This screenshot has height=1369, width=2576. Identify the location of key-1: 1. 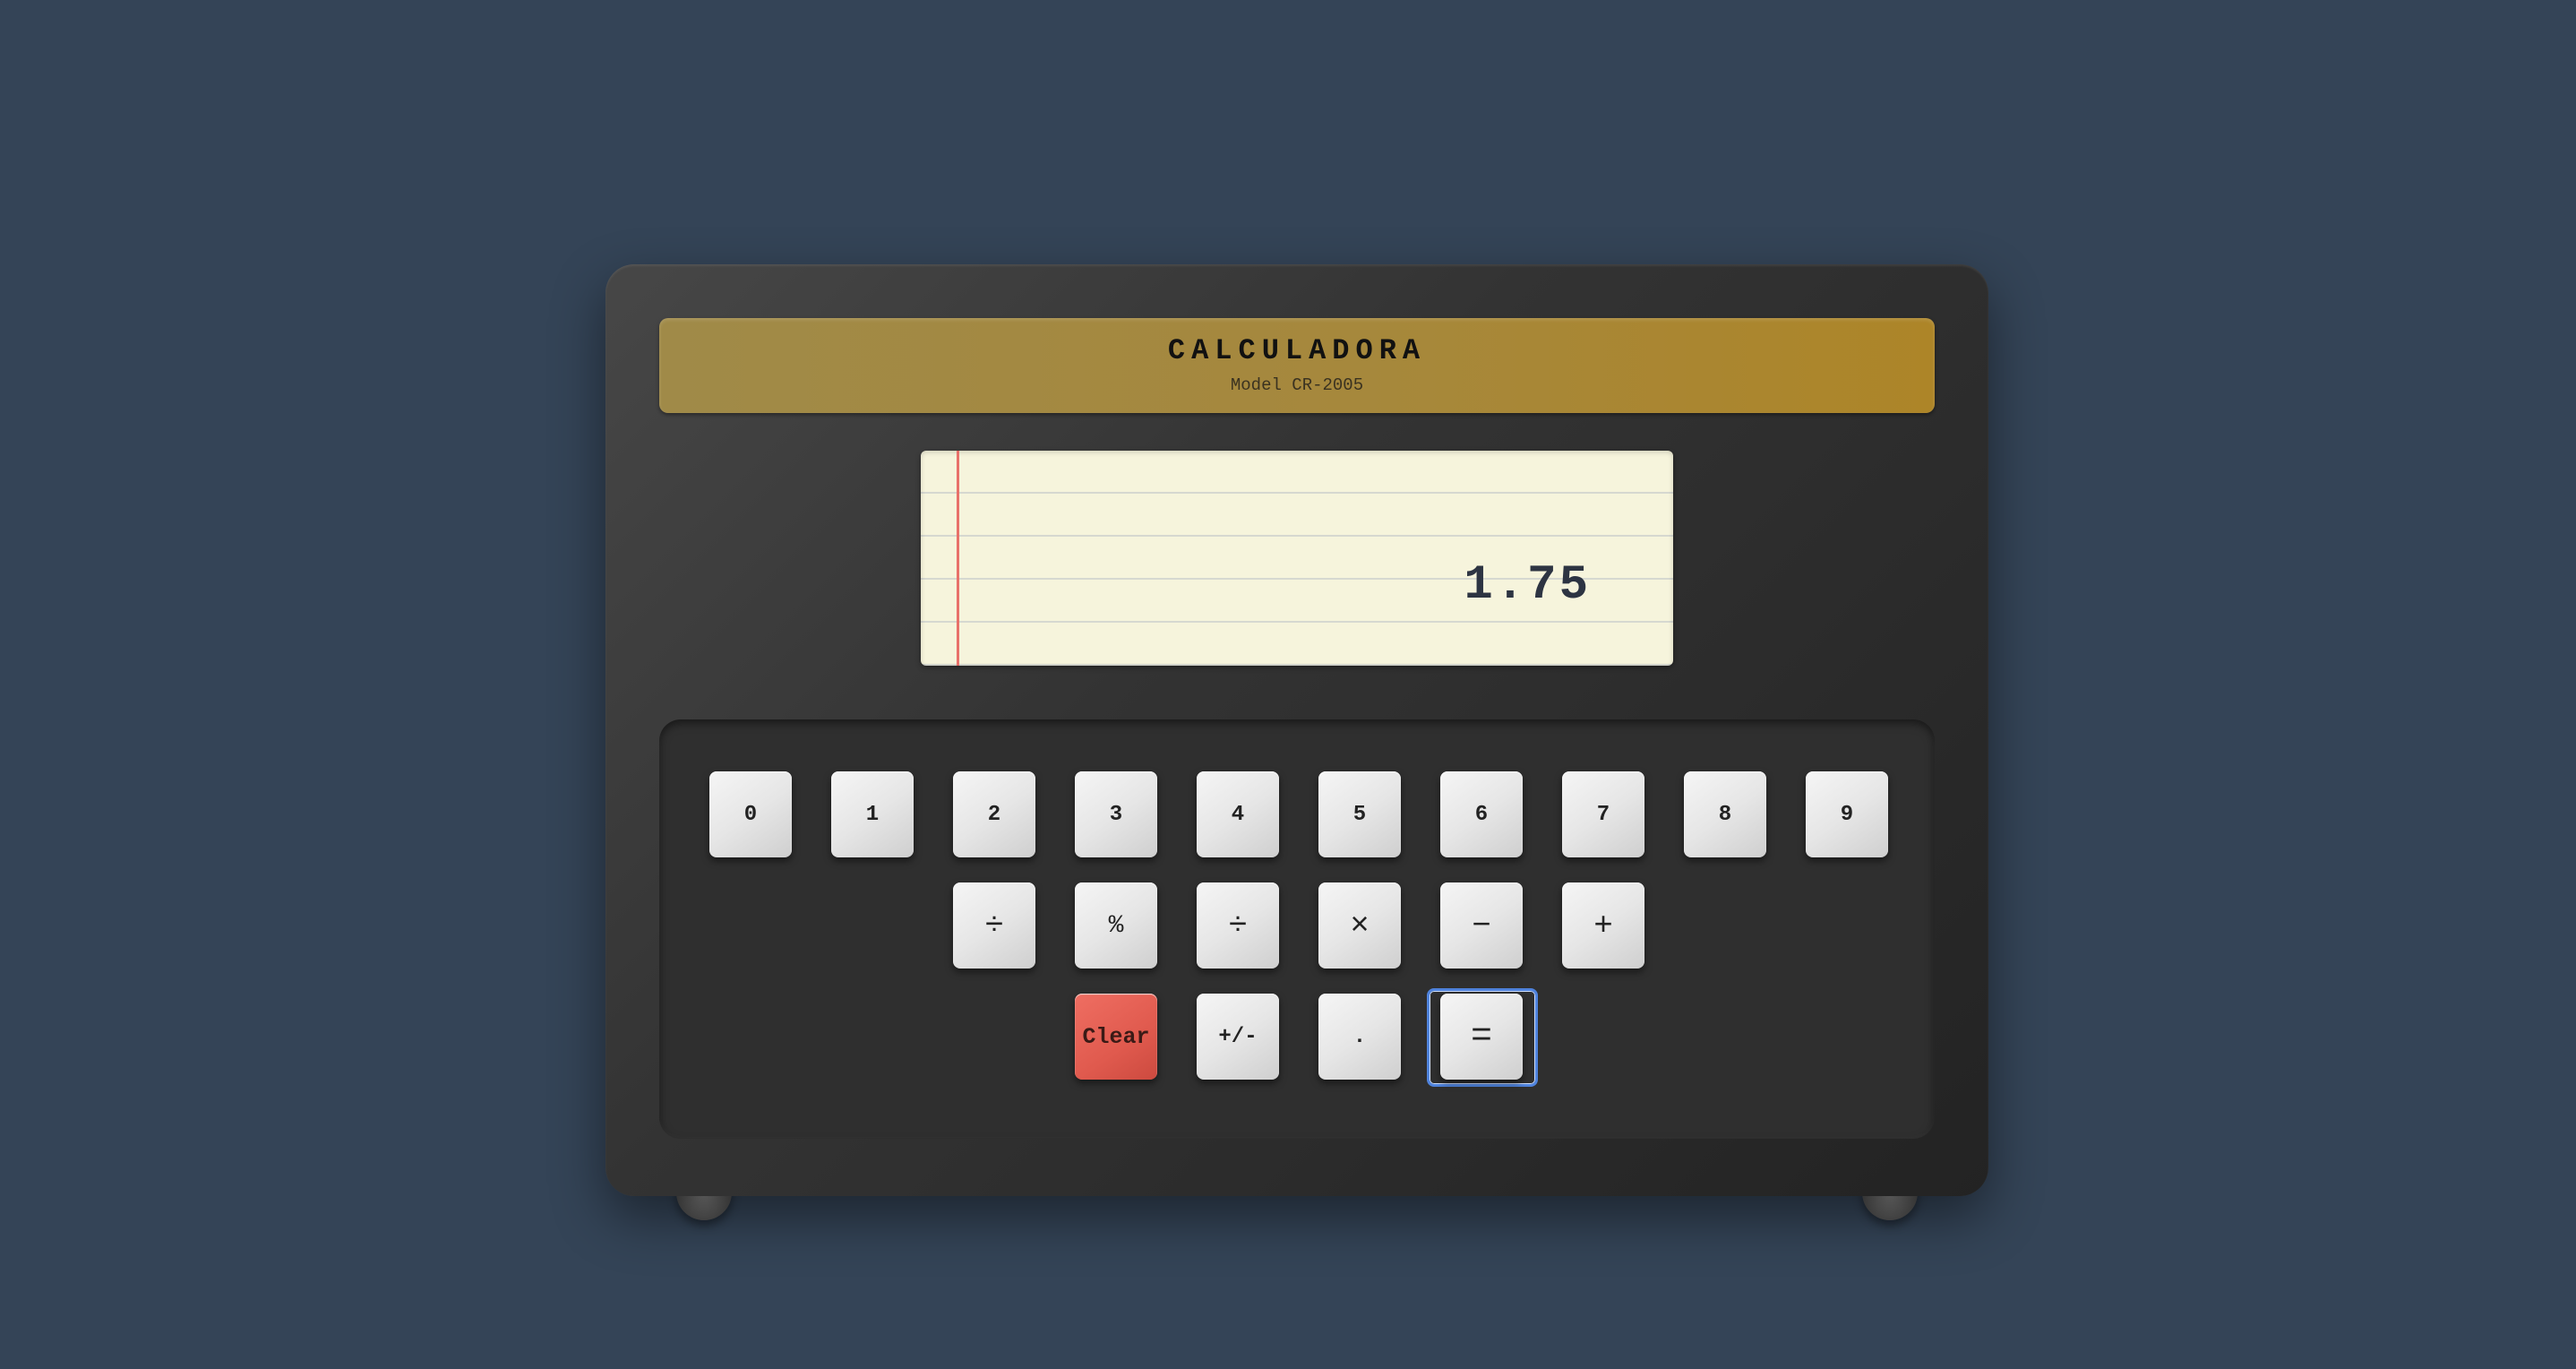
(872, 814).